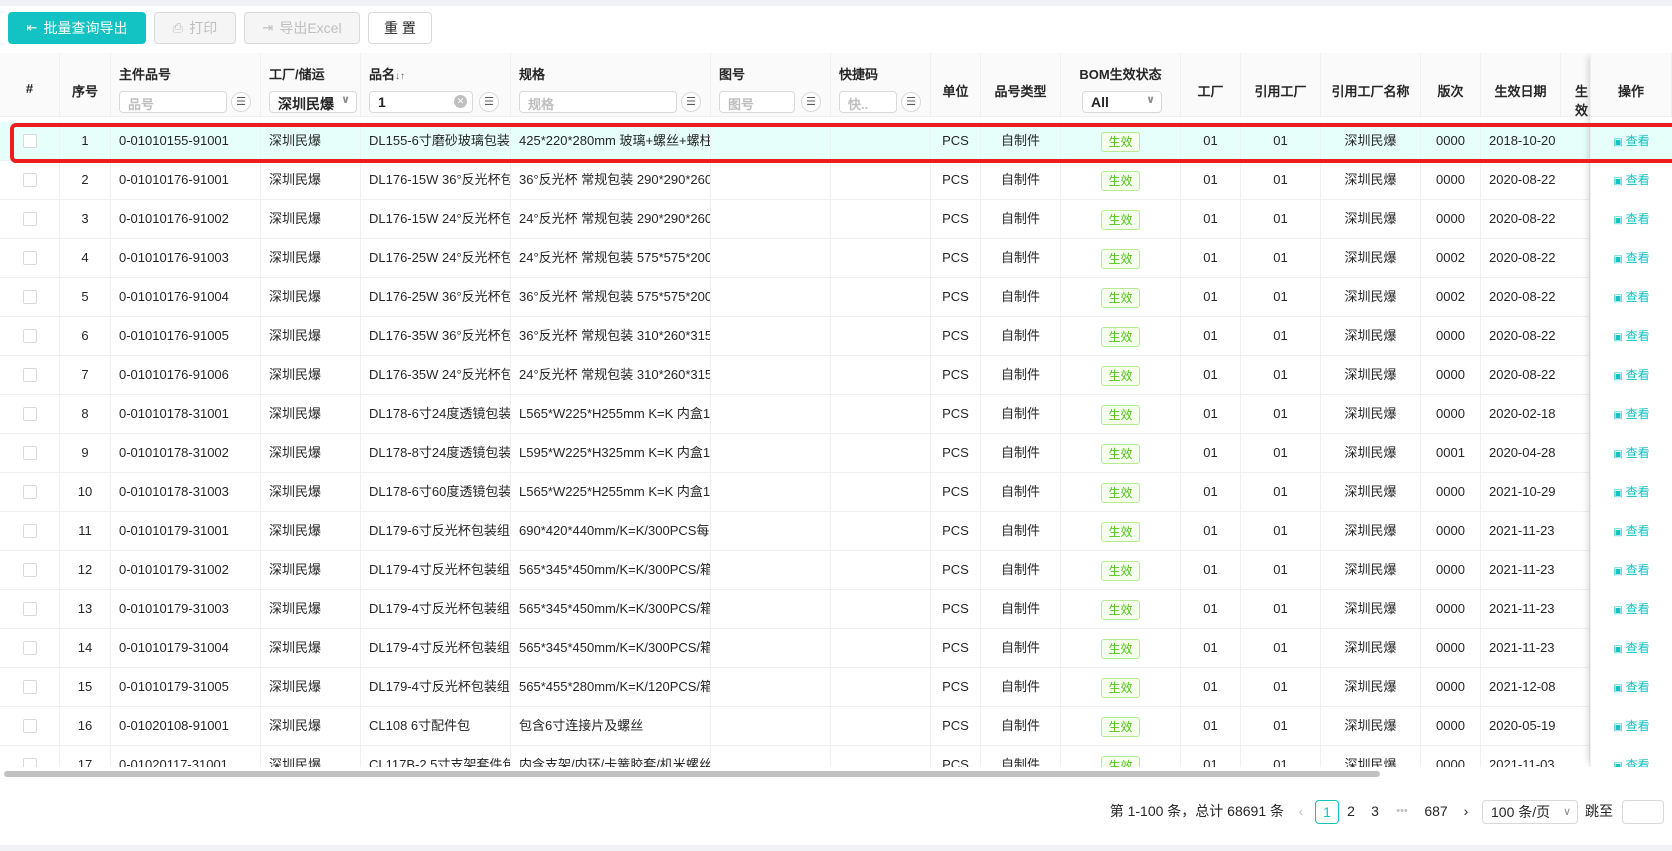 This screenshot has width=1672, height=851. I want to click on drawing-filter-input: 图号, so click(757, 102).